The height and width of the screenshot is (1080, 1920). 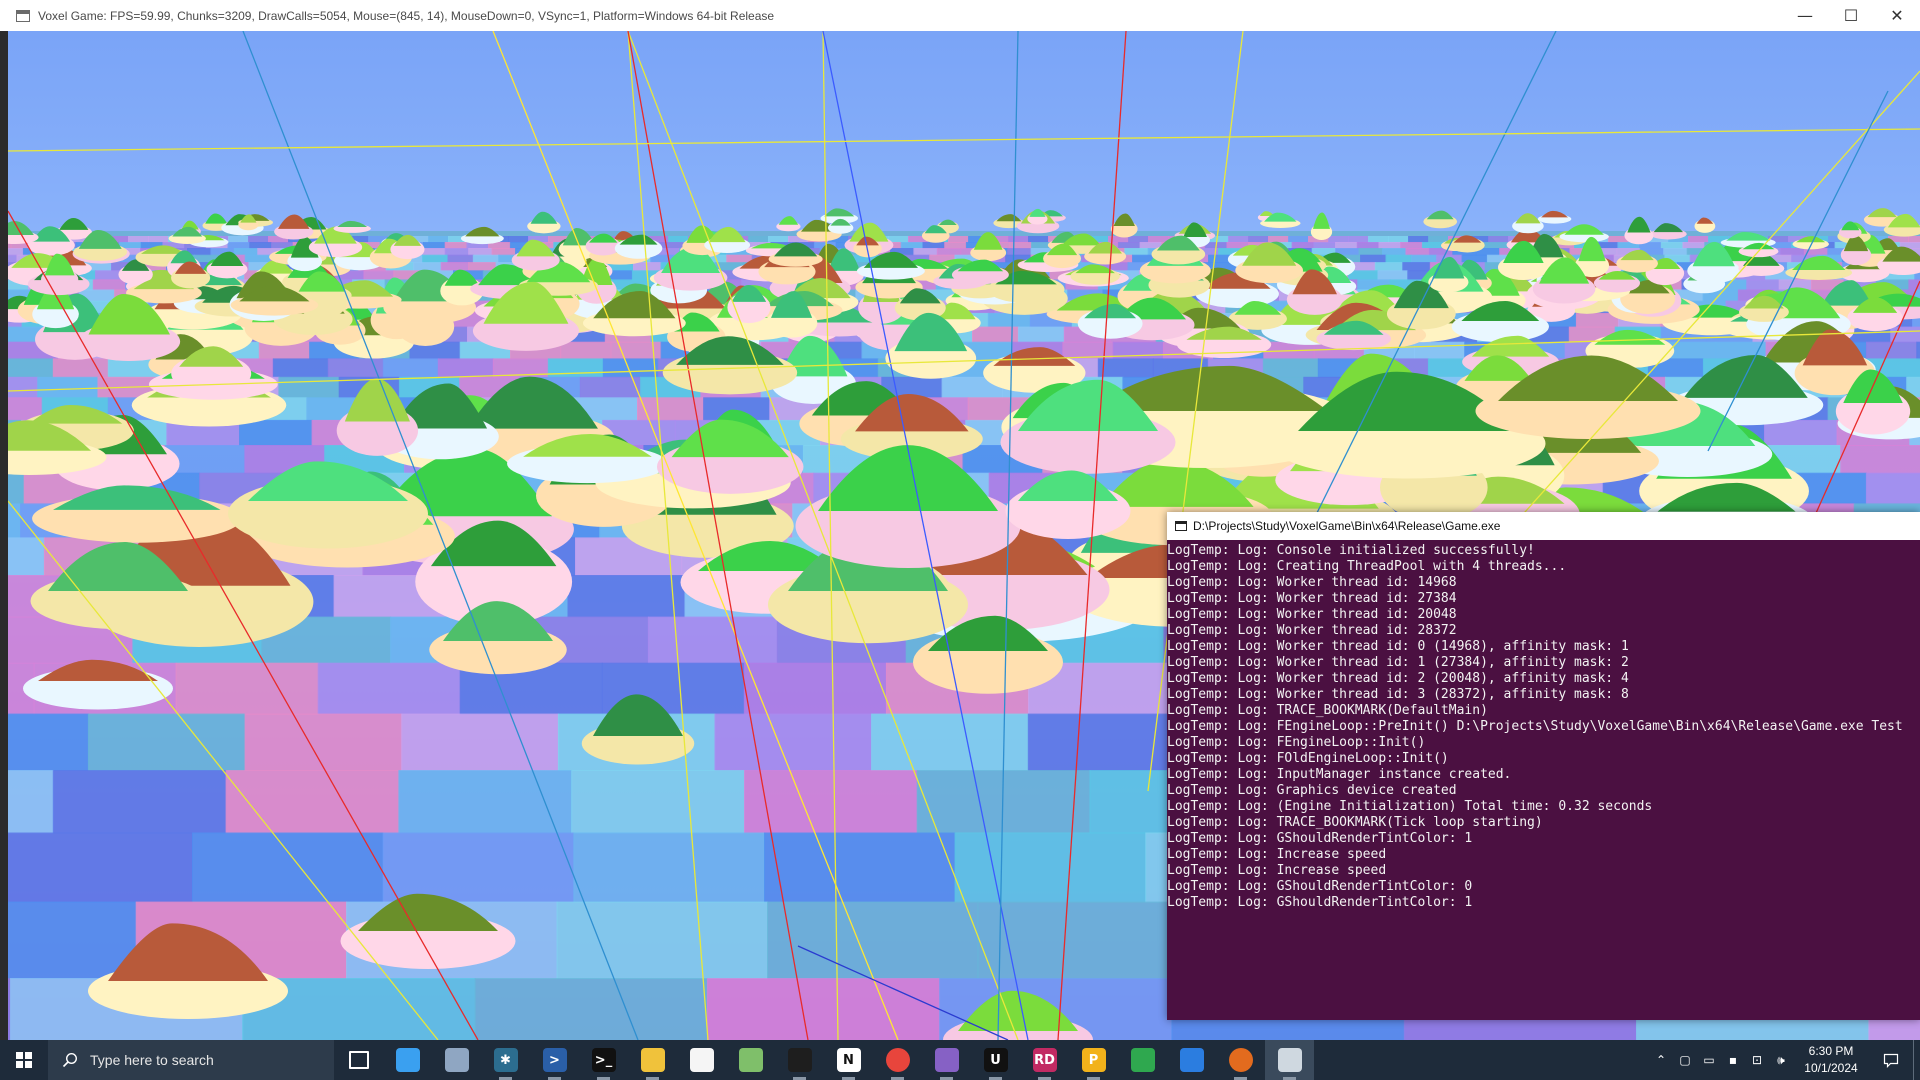 I want to click on taskbar-app-button: >, so click(x=554, y=1060).